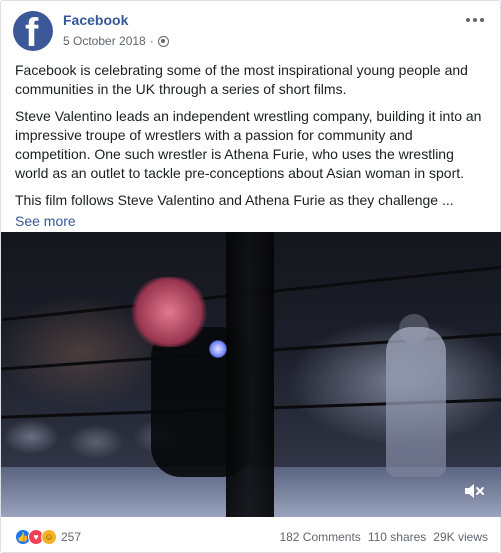 This screenshot has height=553, width=501. What do you see at coordinates (250, 32) in the screenshot?
I see `post-header: f Facebook 5 October 2018 ·` at bounding box center [250, 32].